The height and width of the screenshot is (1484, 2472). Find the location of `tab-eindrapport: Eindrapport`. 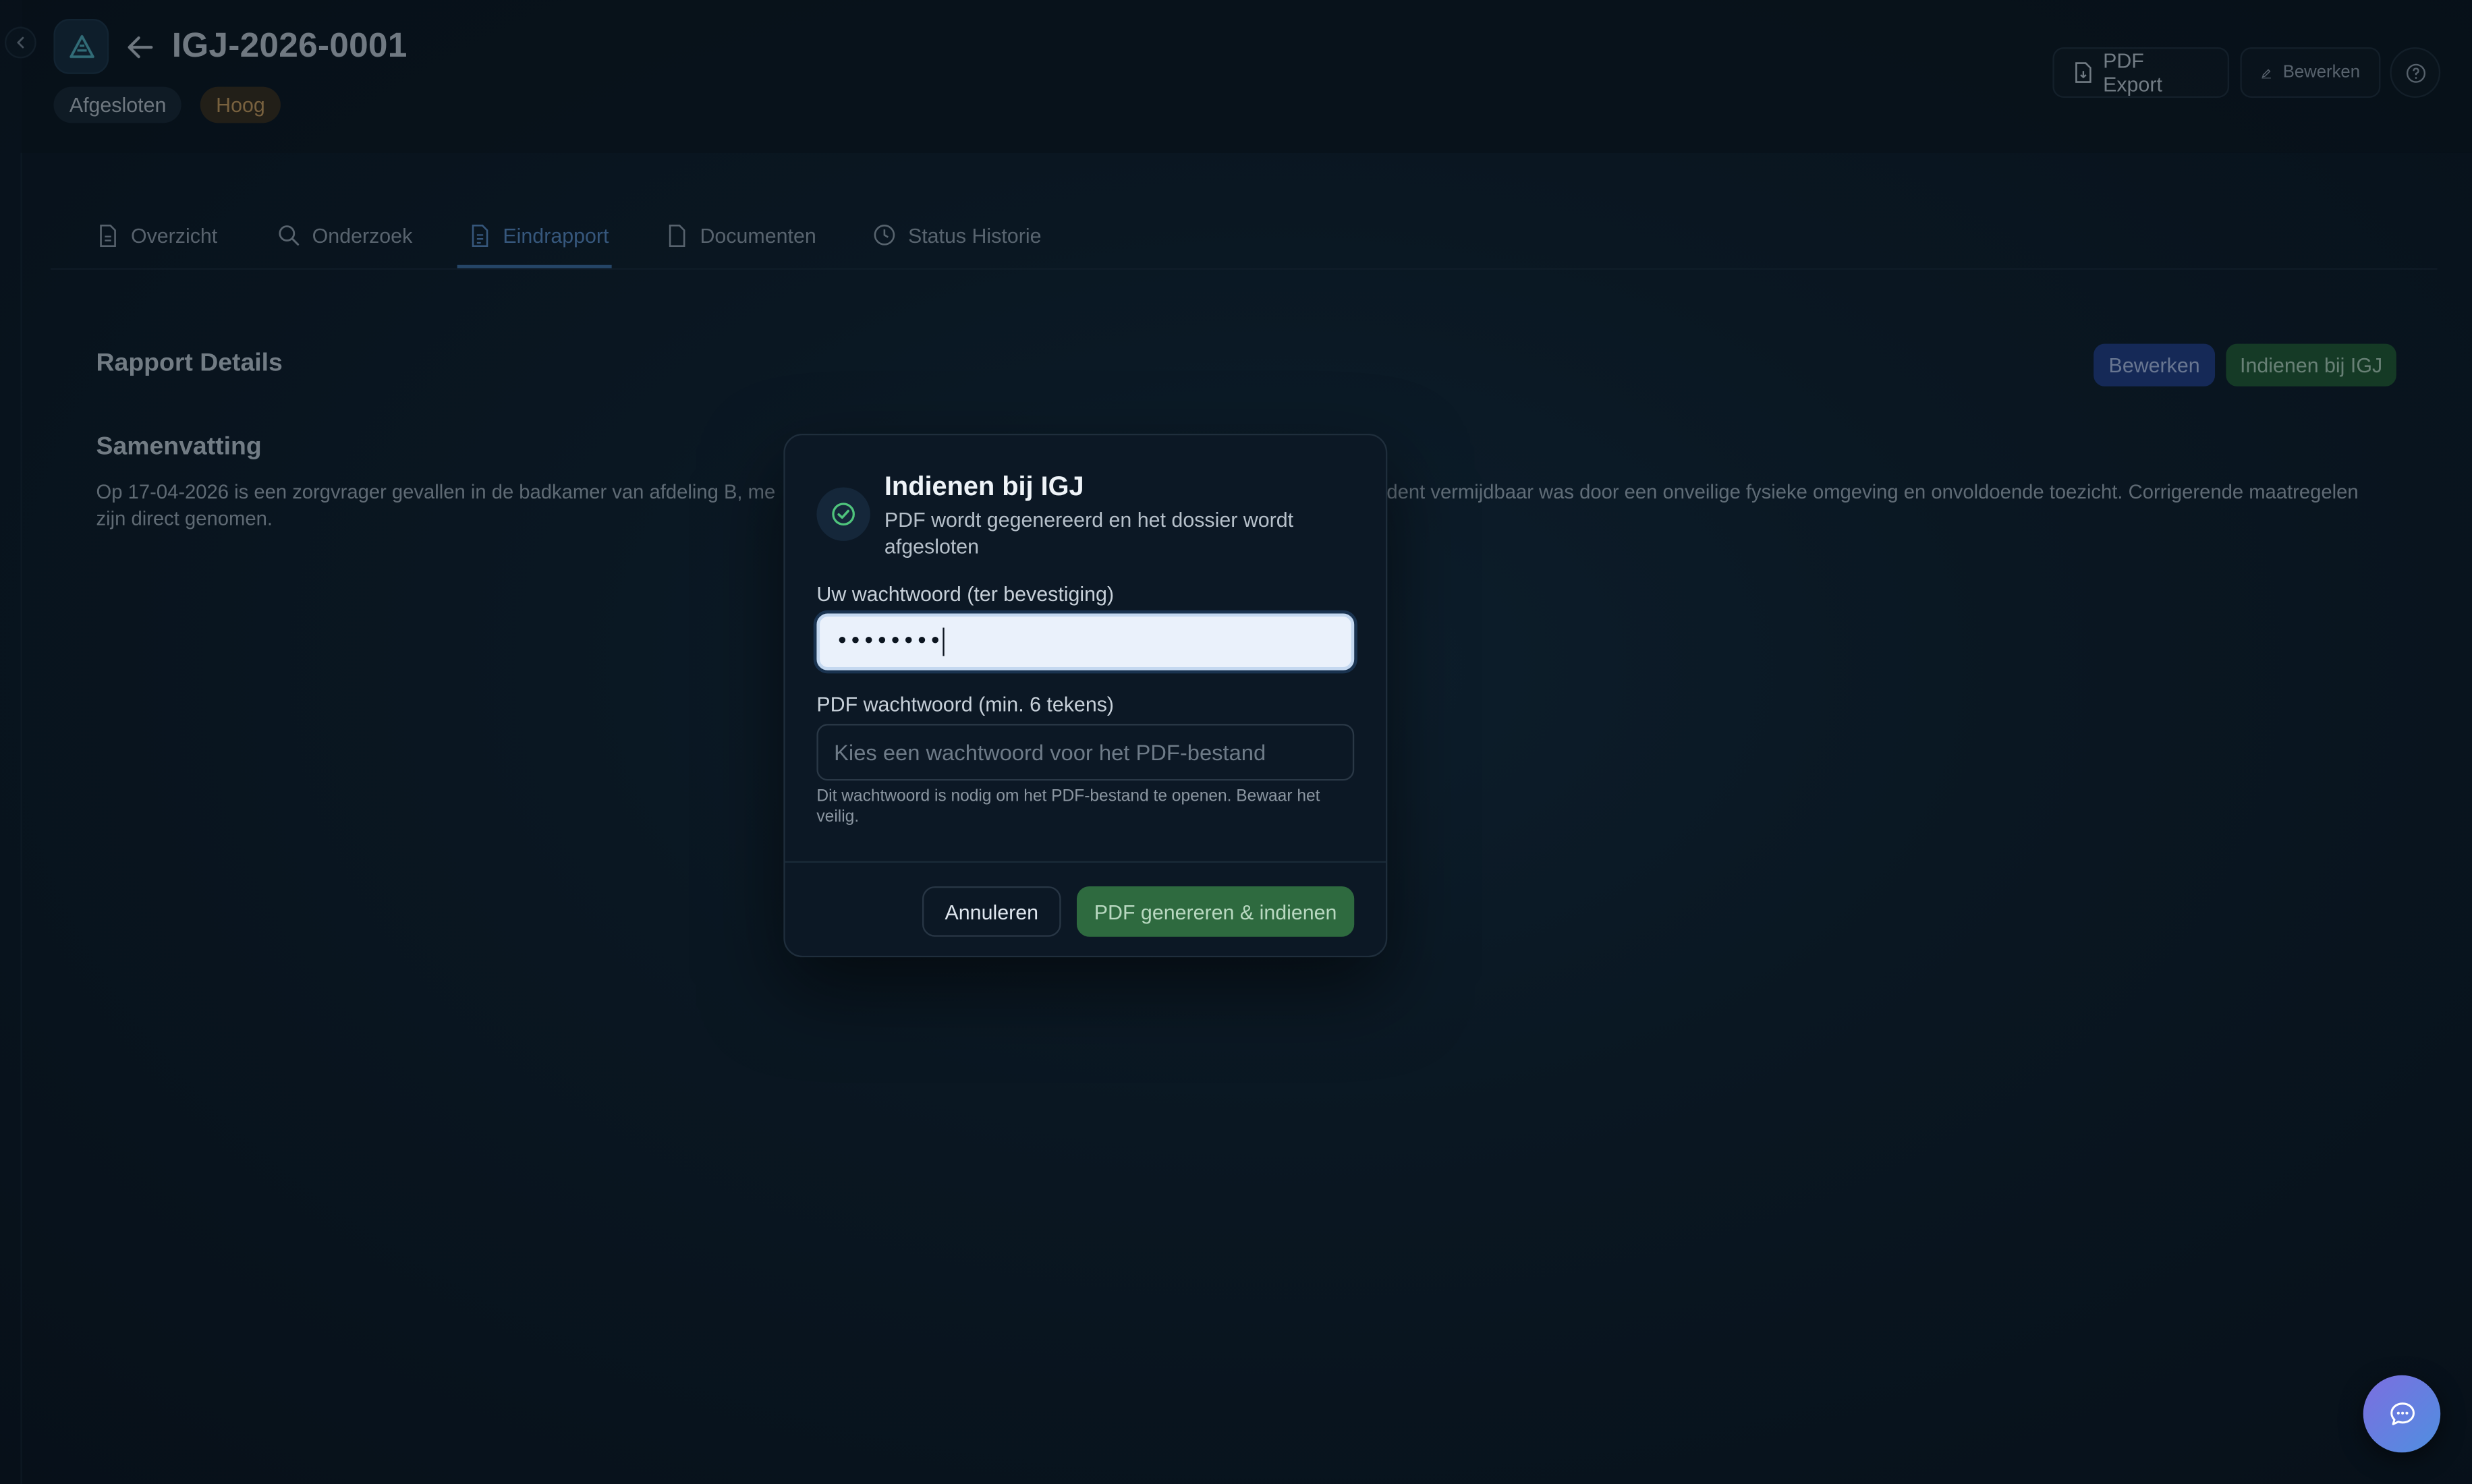

tab-eindrapport: Eindrapport is located at coordinates (539, 235).